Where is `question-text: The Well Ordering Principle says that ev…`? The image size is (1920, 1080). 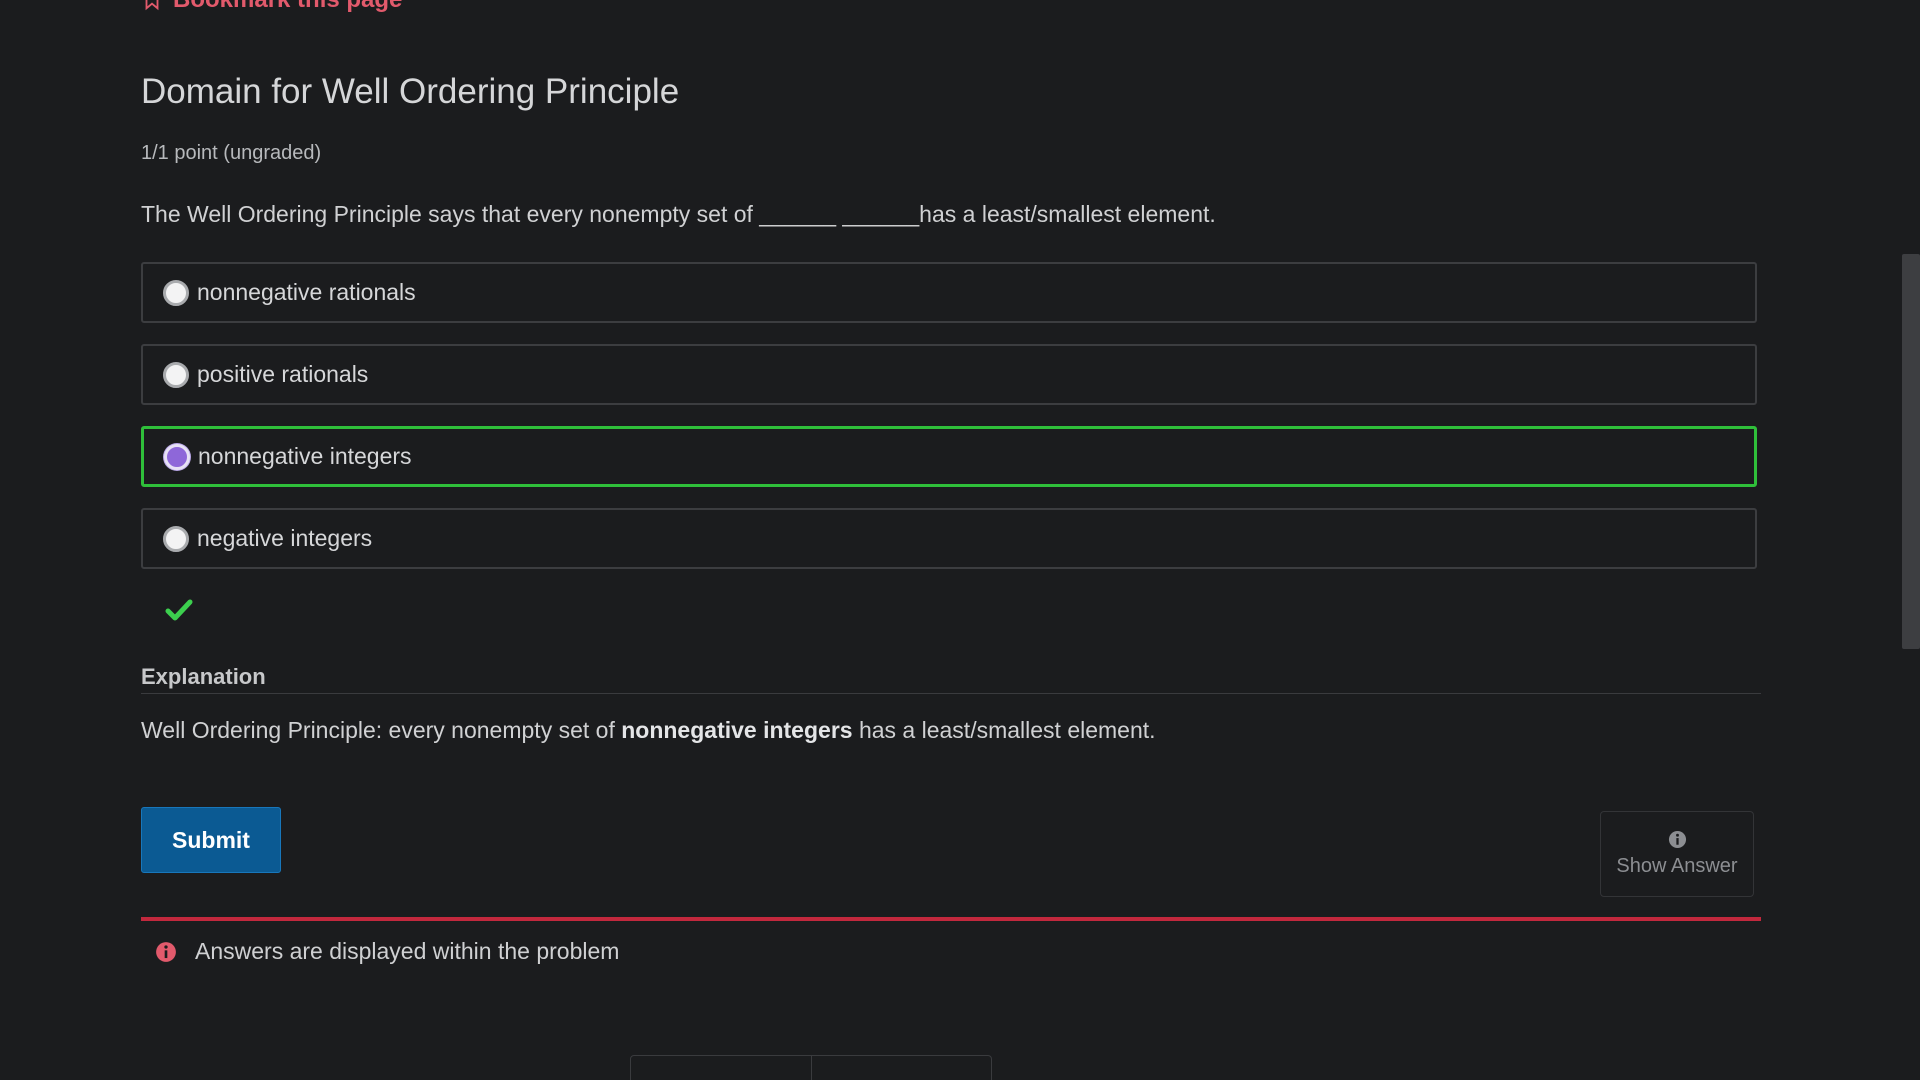 question-text: The Well Ordering Principle says that ev… is located at coordinates (678, 214).